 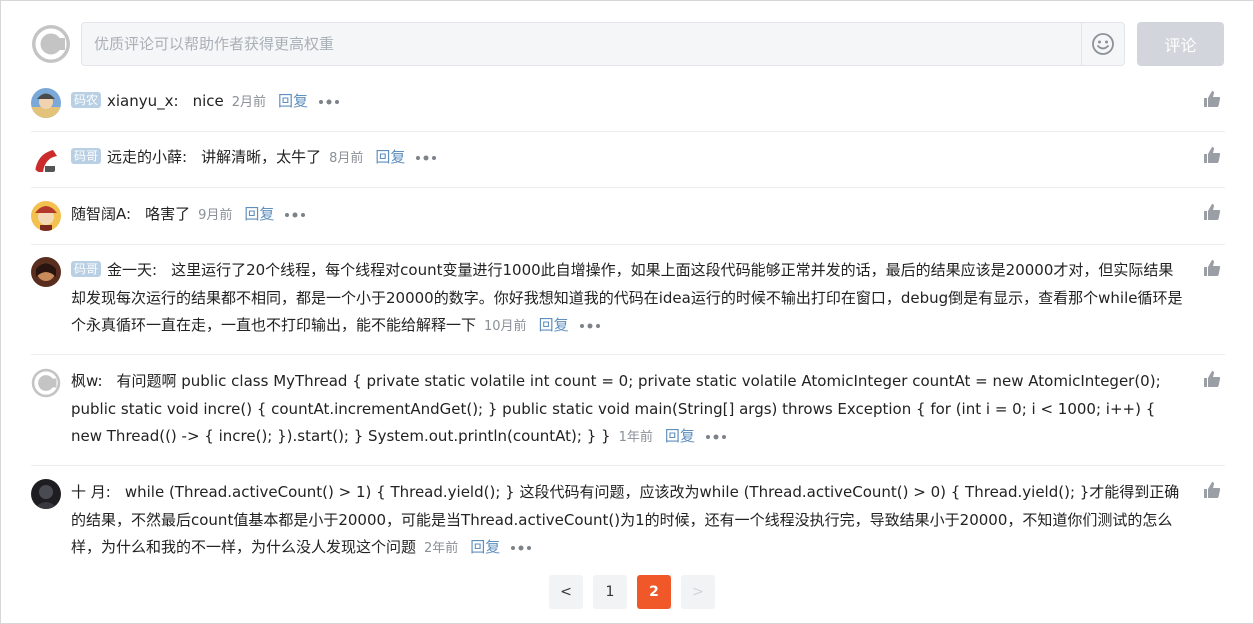 What do you see at coordinates (566, 592) in the screenshot?
I see `prev-page-button: <` at bounding box center [566, 592].